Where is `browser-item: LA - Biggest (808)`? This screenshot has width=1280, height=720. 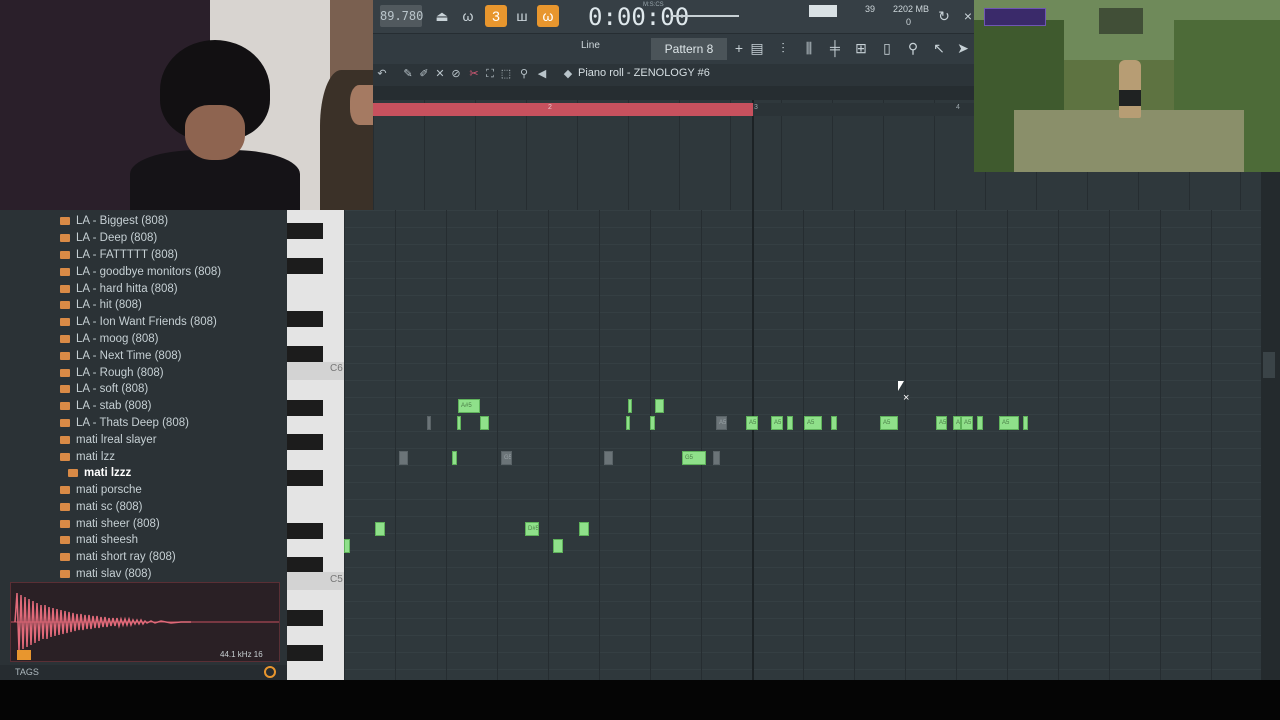
browser-item: LA - Biggest (808) is located at coordinates (114, 221).